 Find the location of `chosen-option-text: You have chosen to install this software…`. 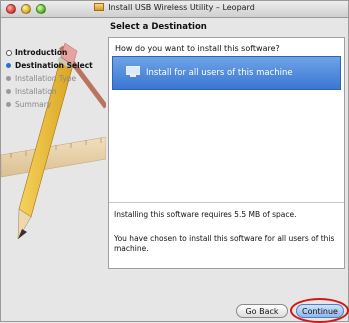

chosen-option-text: You have chosen to install this software… is located at coordinates (224, 243).